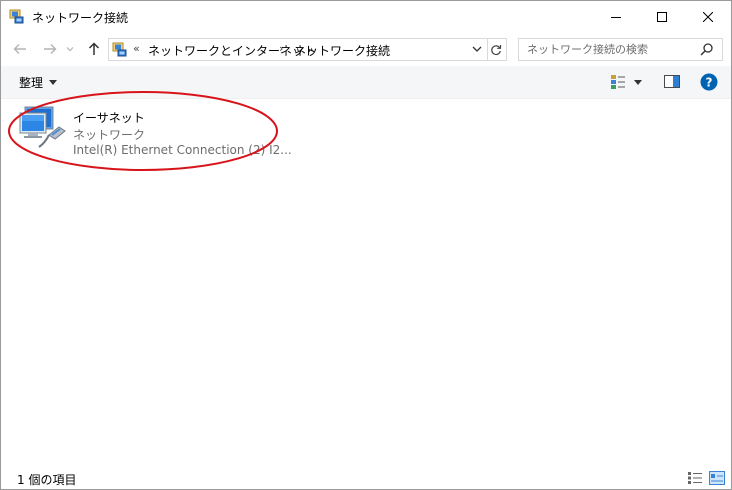 This screenshot has width=732, height=490. Describe the element at coordinates (366, 16) in the screenshot. I see `title-bar: ネットワーク接続` at that location.